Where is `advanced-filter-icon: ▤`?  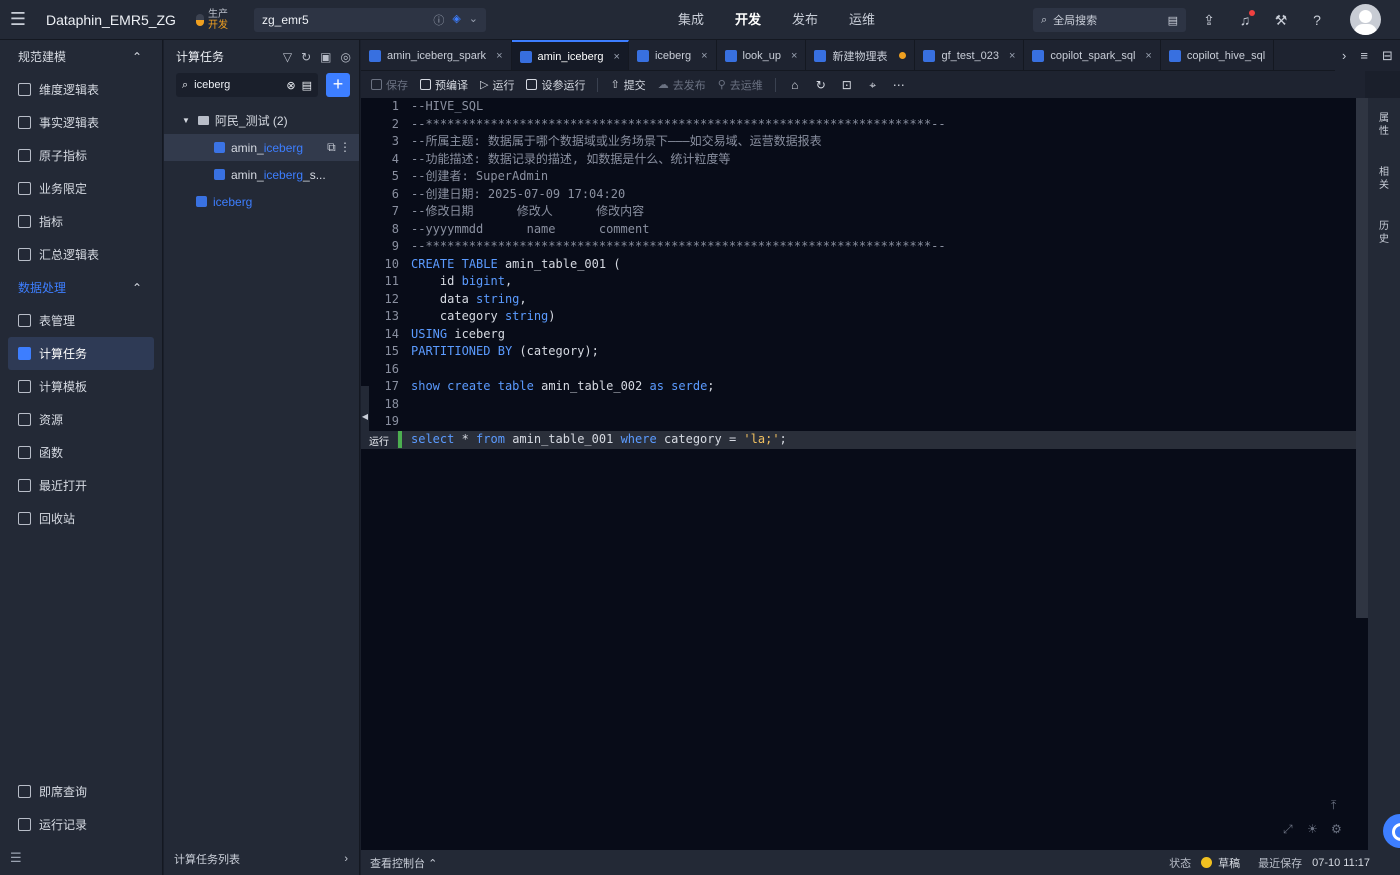 advanced-filter-icon: ▤ is located at coordinates (307, 85).